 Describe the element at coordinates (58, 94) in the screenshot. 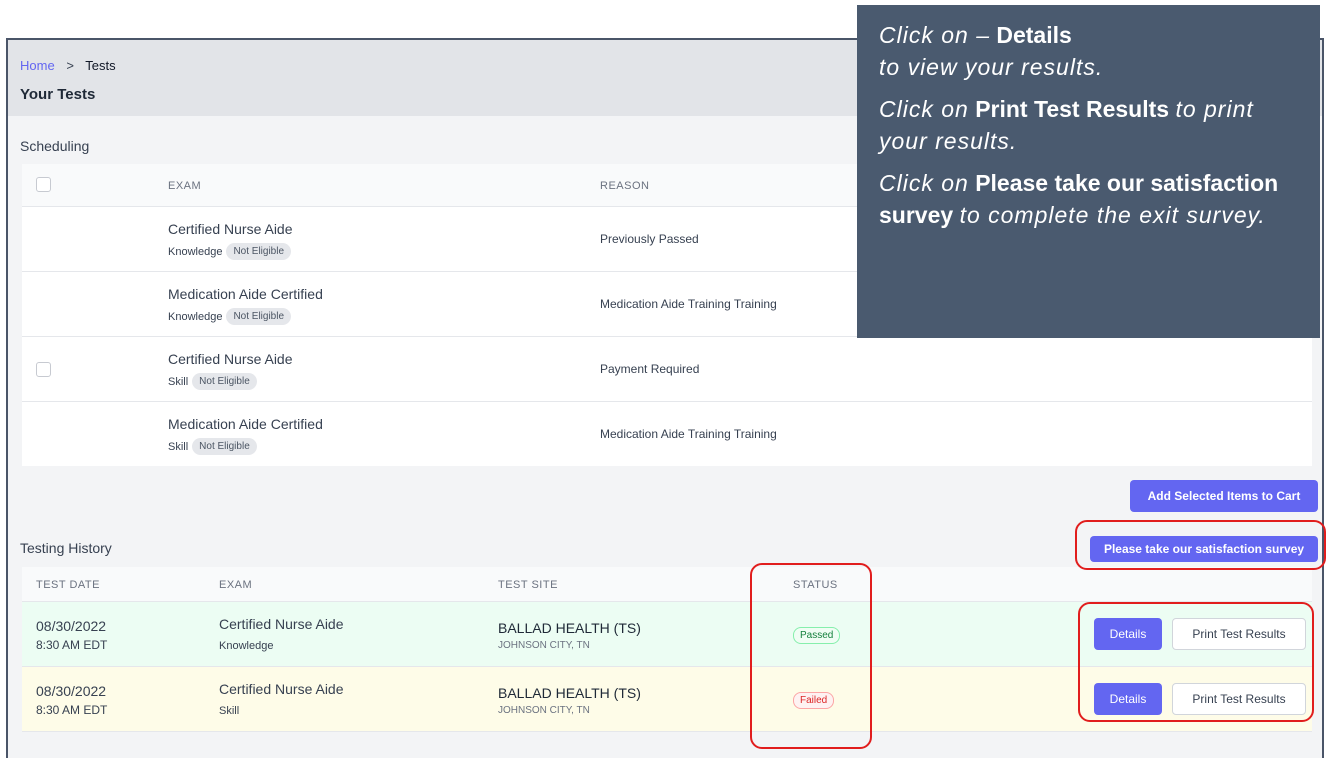

I see `page-title: Your Tests` at that location.